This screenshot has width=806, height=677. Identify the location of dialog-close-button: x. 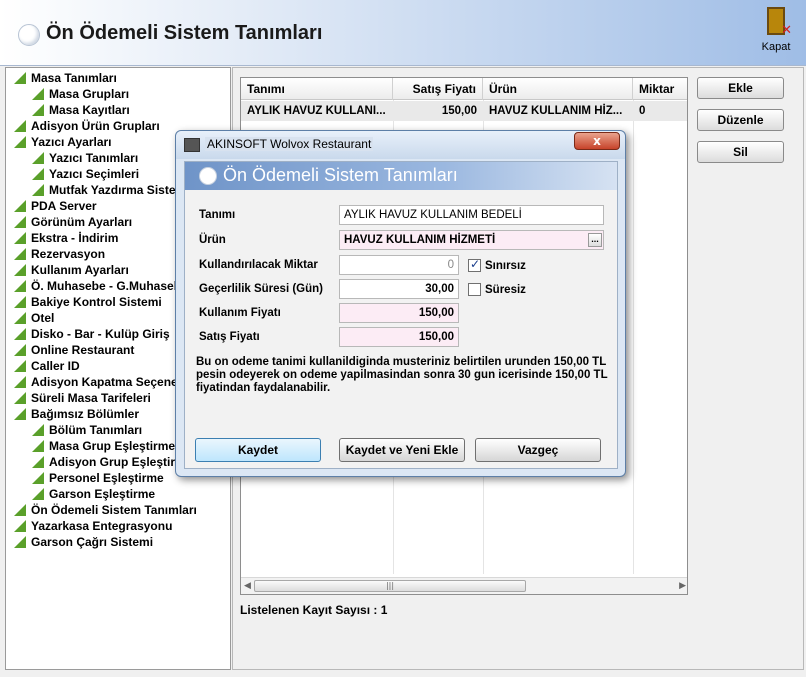
(597, 141).